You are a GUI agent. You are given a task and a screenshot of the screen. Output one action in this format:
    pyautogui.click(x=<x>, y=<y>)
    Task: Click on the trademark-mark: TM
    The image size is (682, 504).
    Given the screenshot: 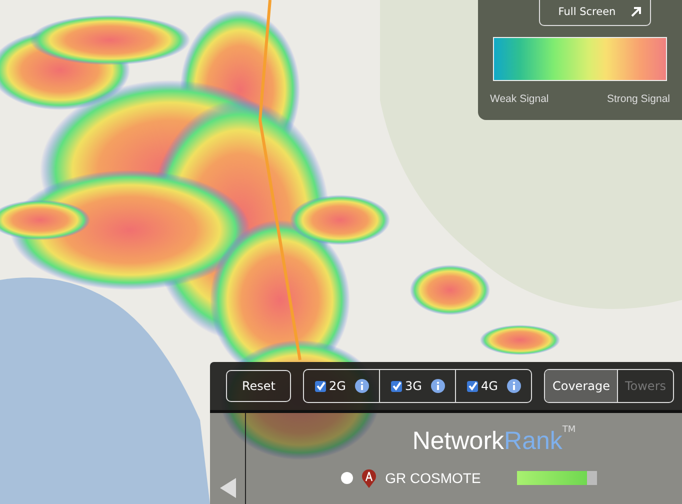 What is the action you would take?
    pyautogui.click(x=569, y=430)
    